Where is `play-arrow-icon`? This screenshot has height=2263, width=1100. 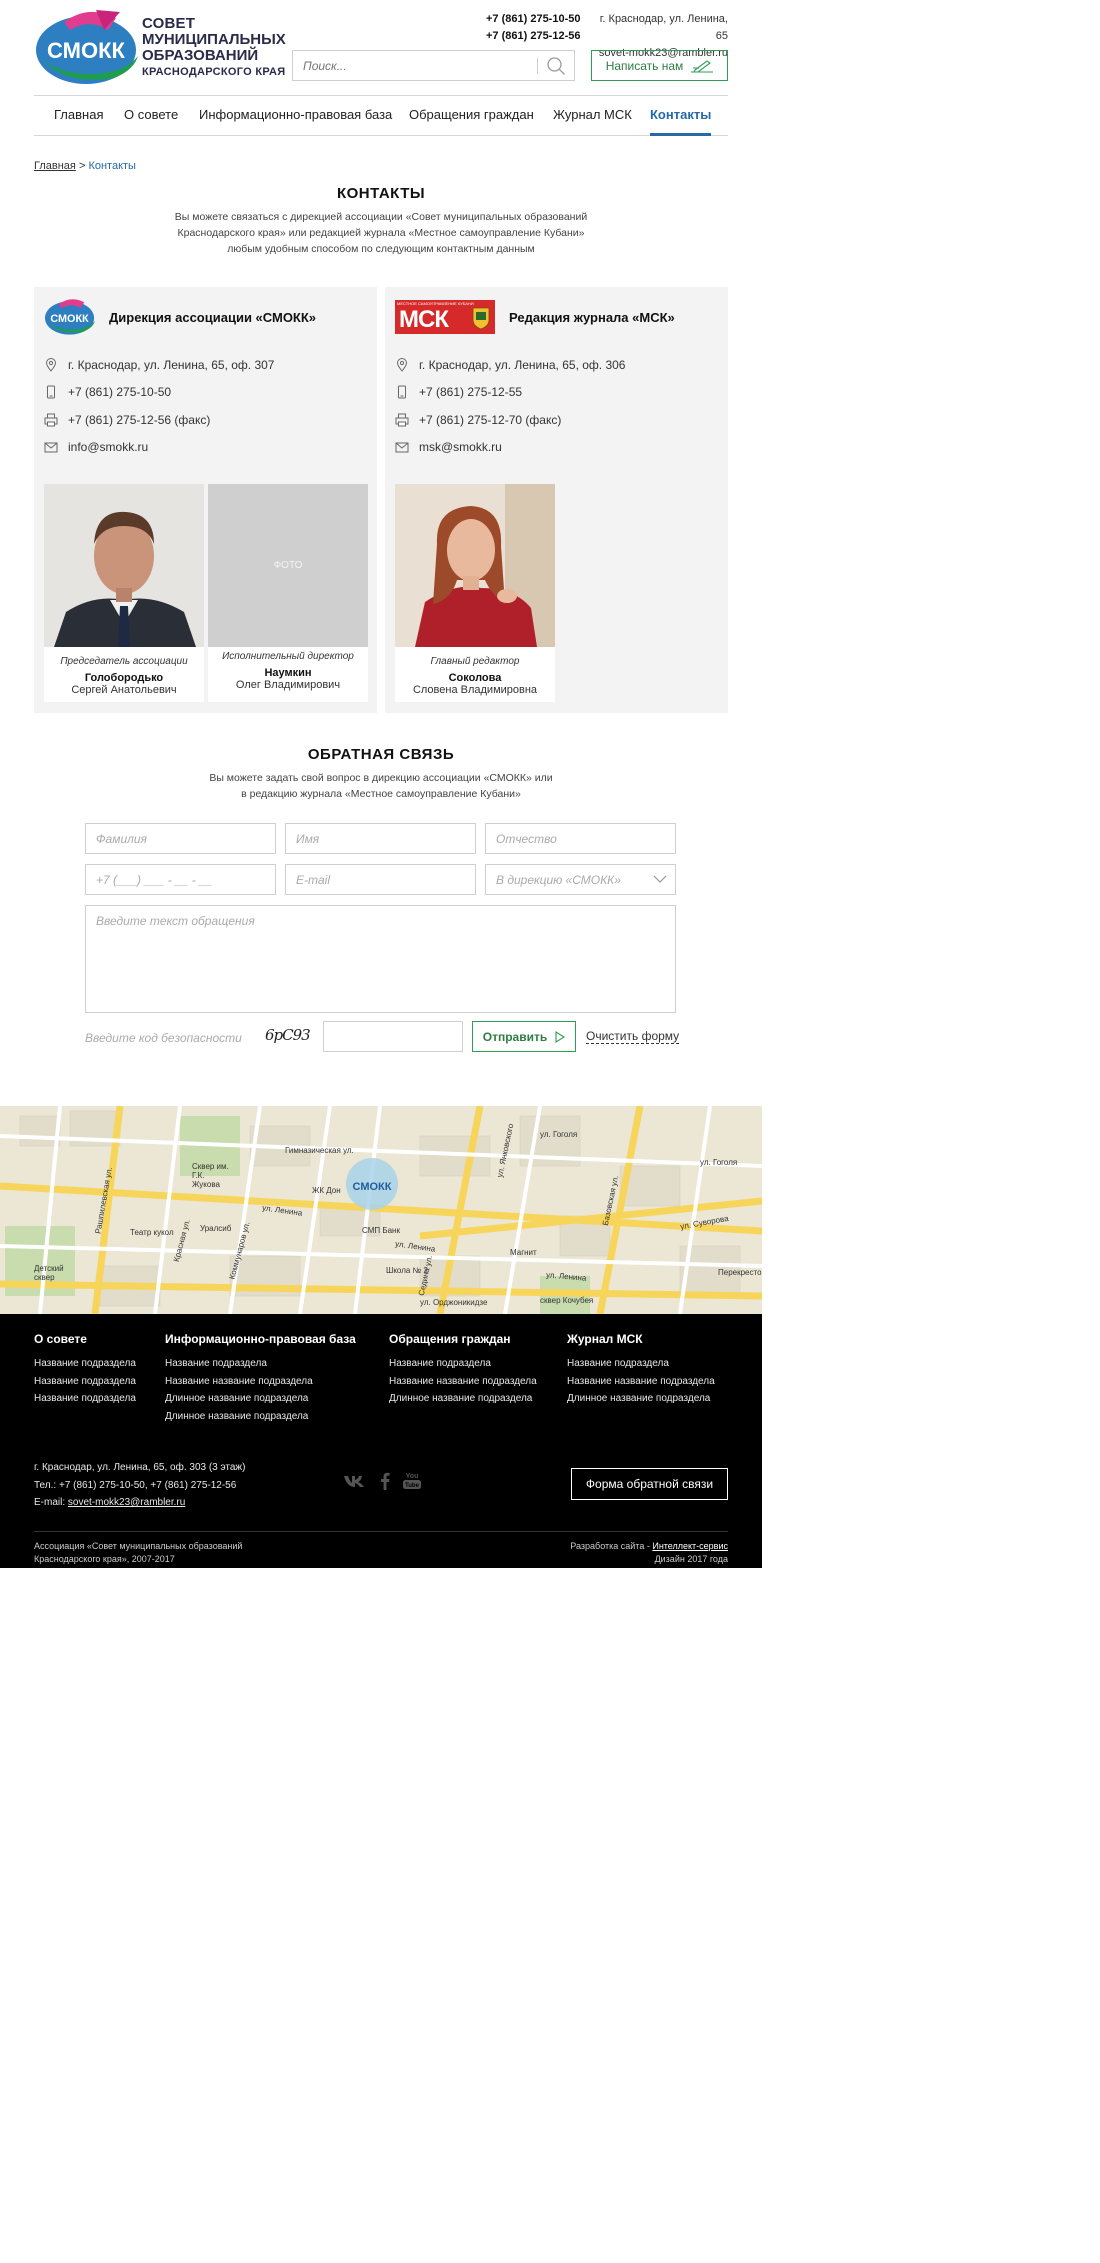 play-arrow-icon is located at coordinates (560, 1036).